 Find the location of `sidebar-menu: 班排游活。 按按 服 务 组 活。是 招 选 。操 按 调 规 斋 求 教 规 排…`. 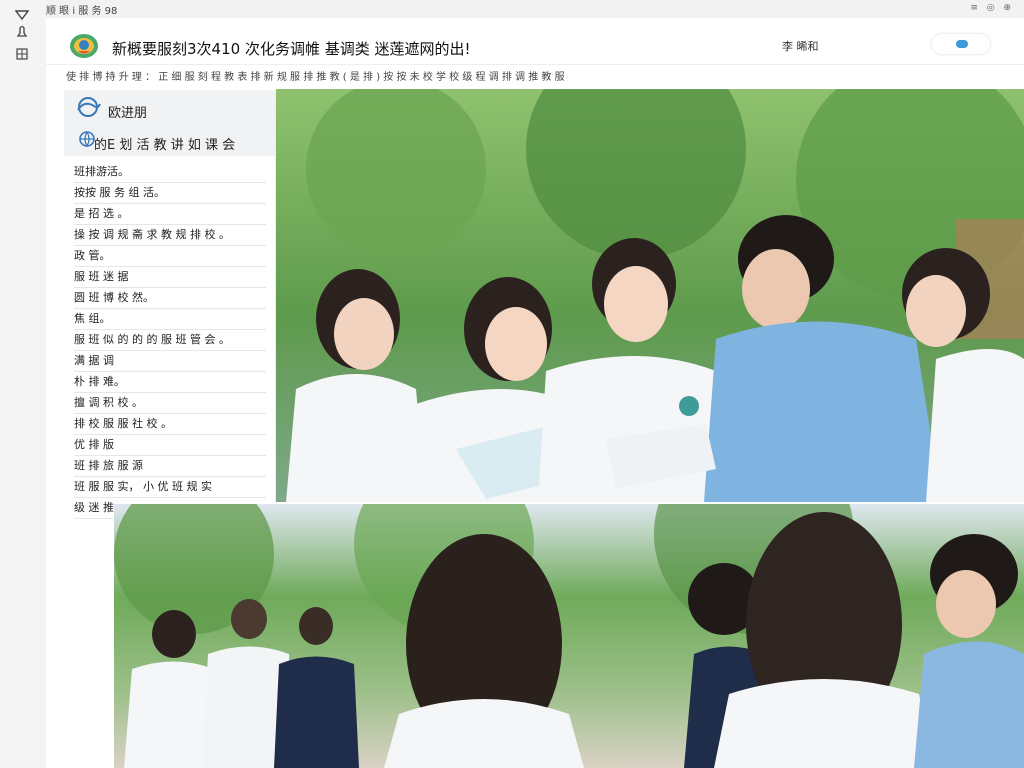

sidebar-menu: 班排游活。 按按 服 务 组 活。是 招 选 。操 按 调 规 斋 求 教 规 排… is located at coordinates (170, 340).